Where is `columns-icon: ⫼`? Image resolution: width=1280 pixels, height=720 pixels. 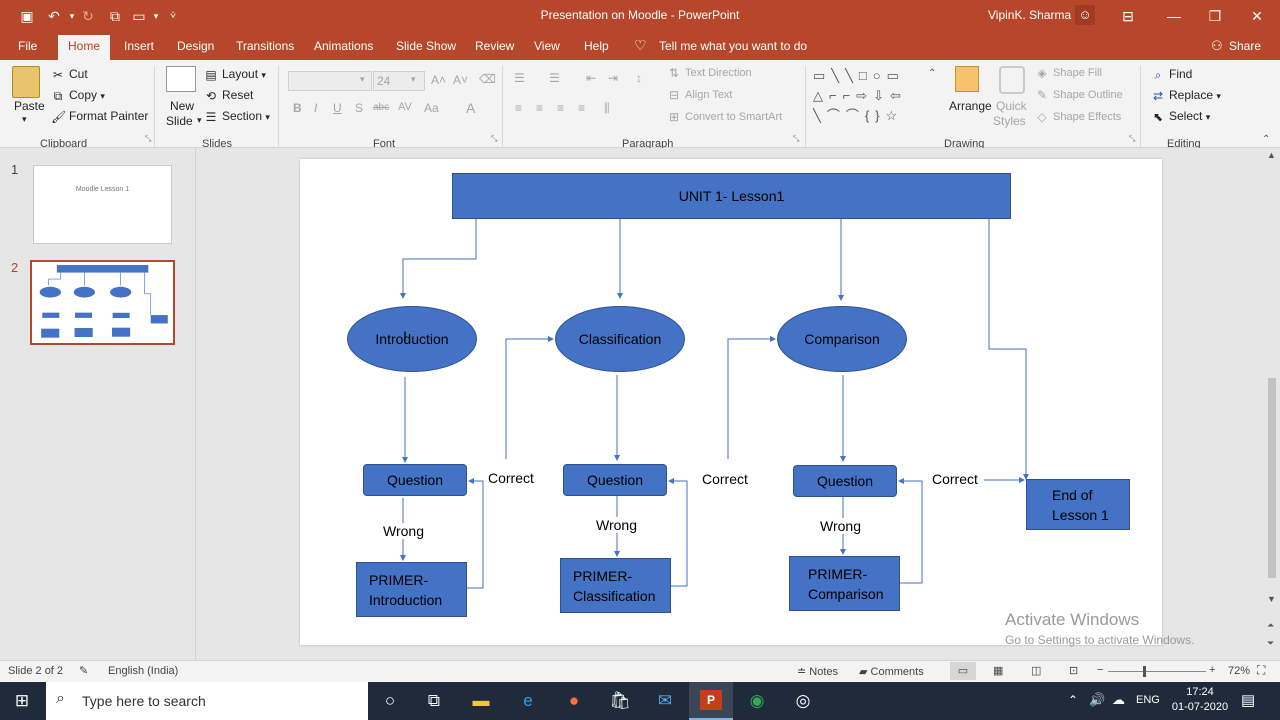 columns-icon: ⫼ is located at coordinates (607, 108).